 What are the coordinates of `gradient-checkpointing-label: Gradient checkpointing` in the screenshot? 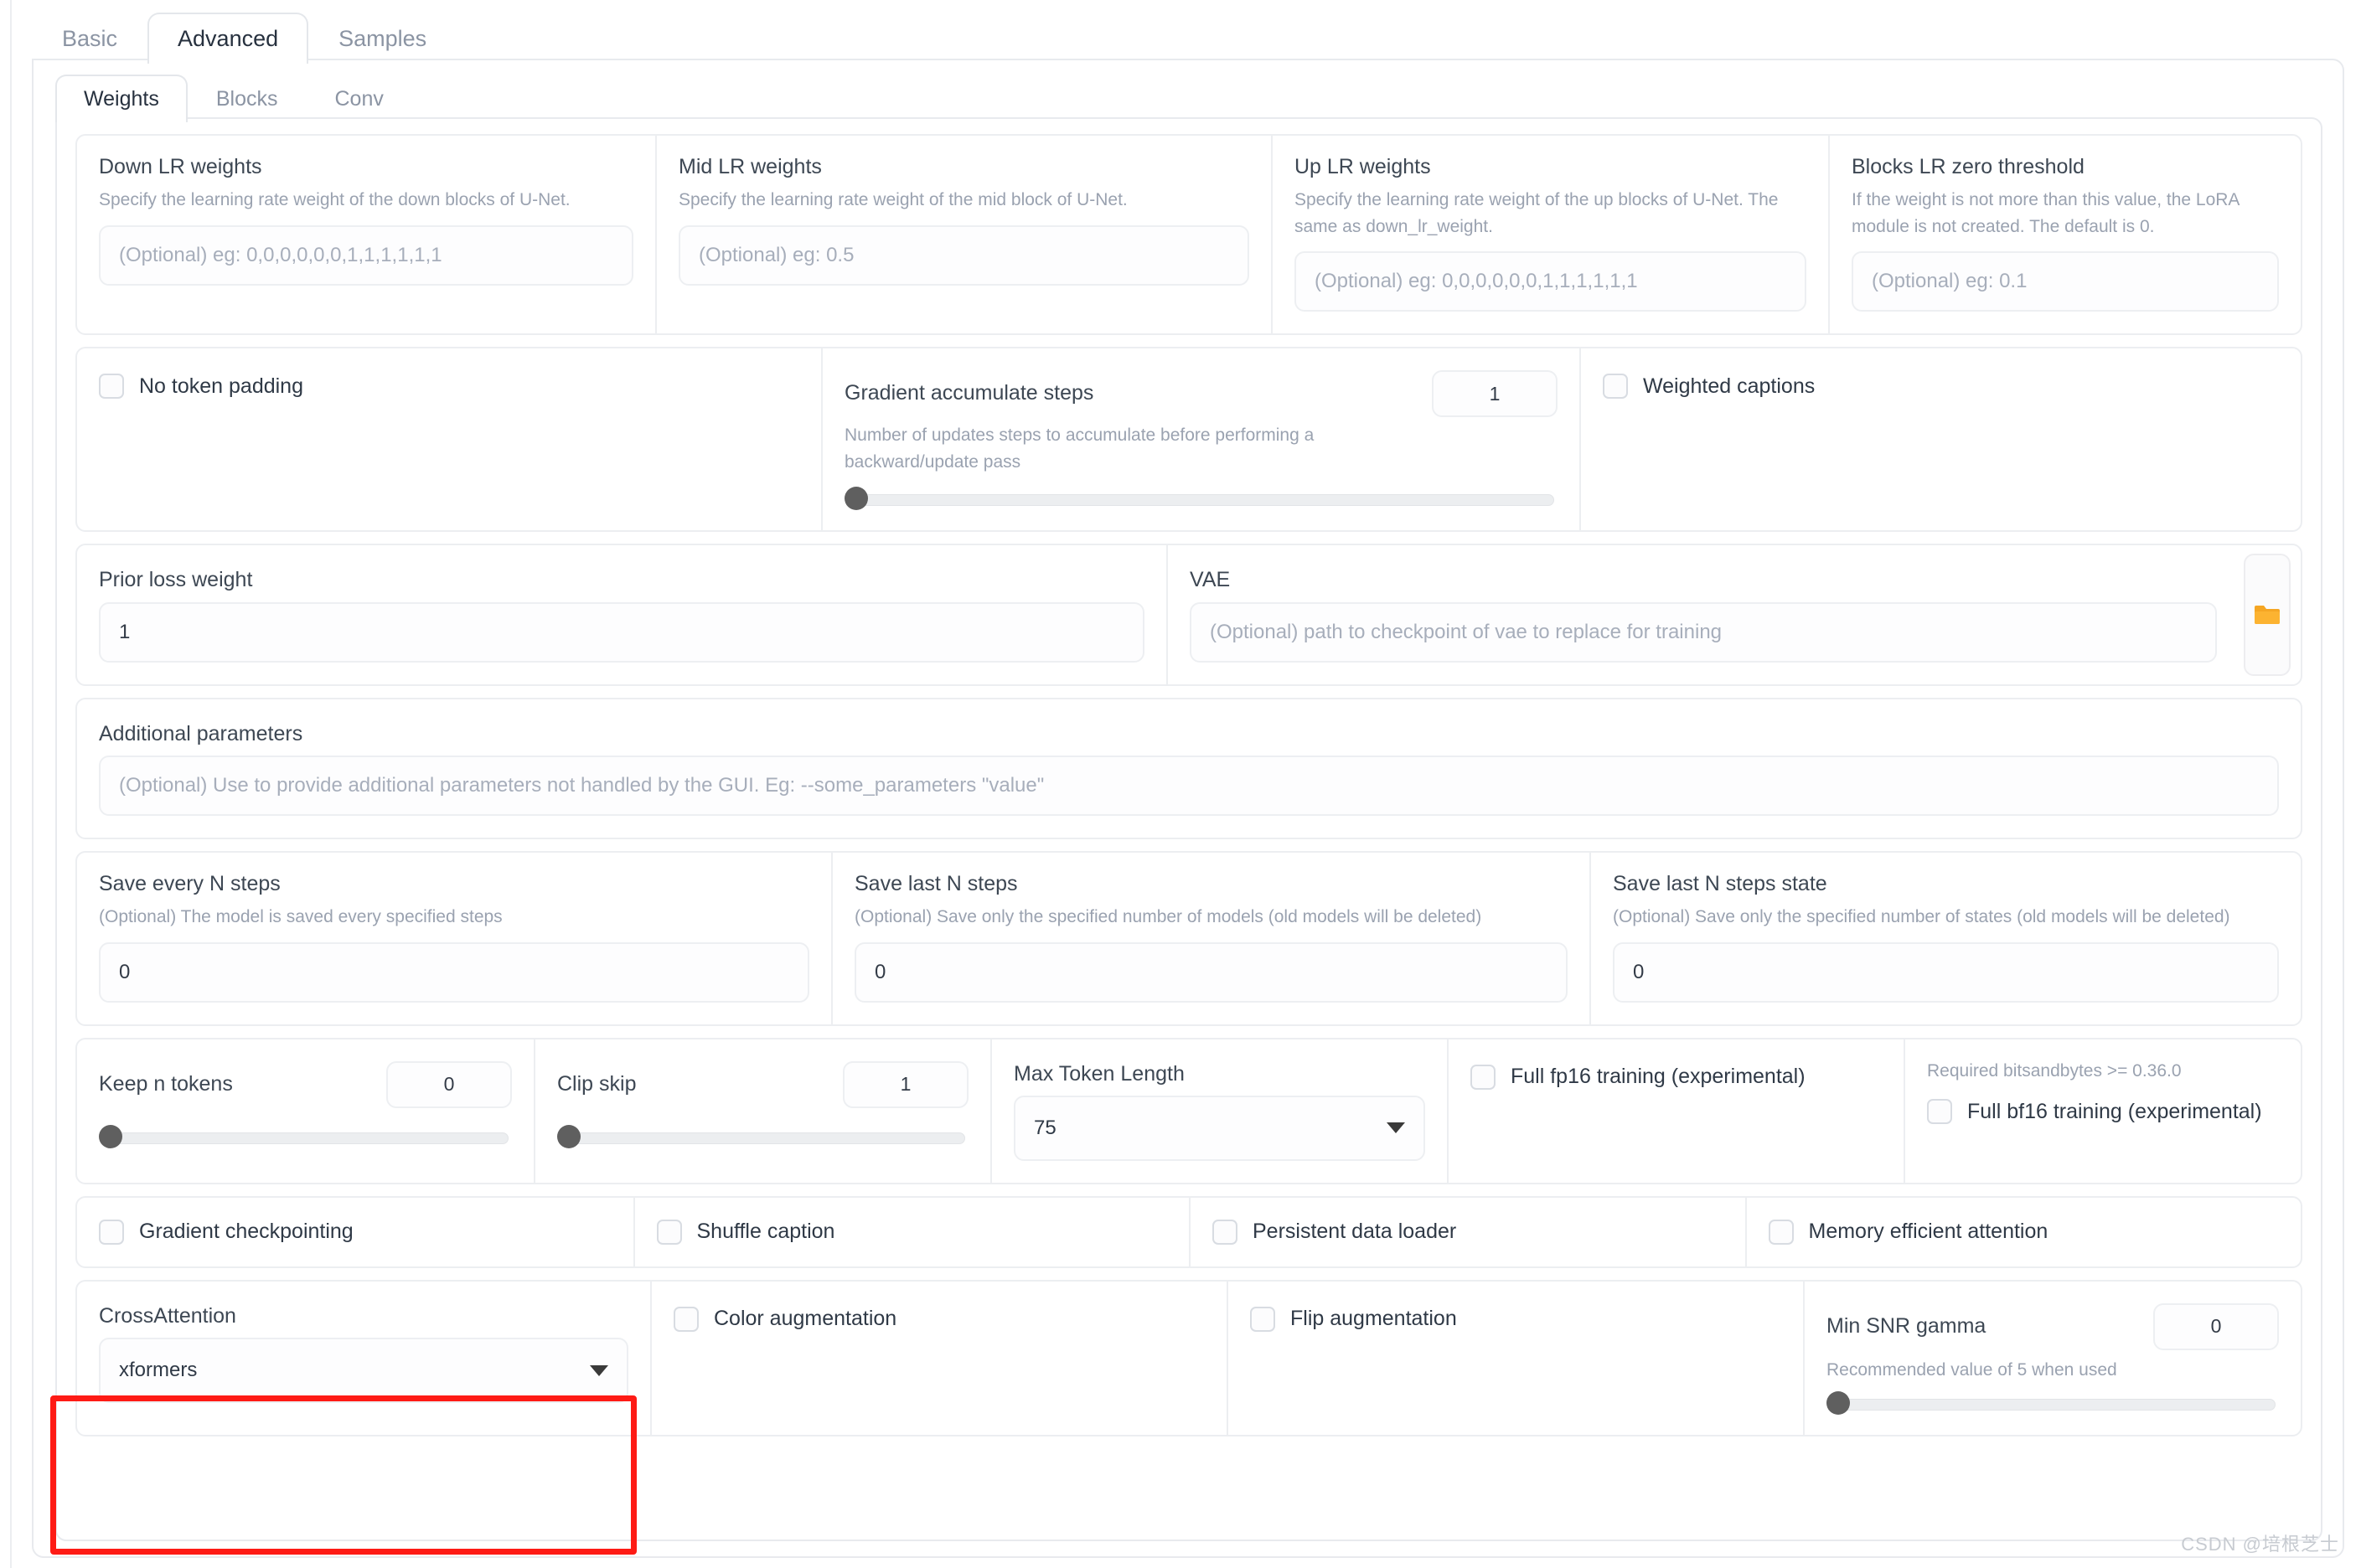 It's located at (246, 1232).